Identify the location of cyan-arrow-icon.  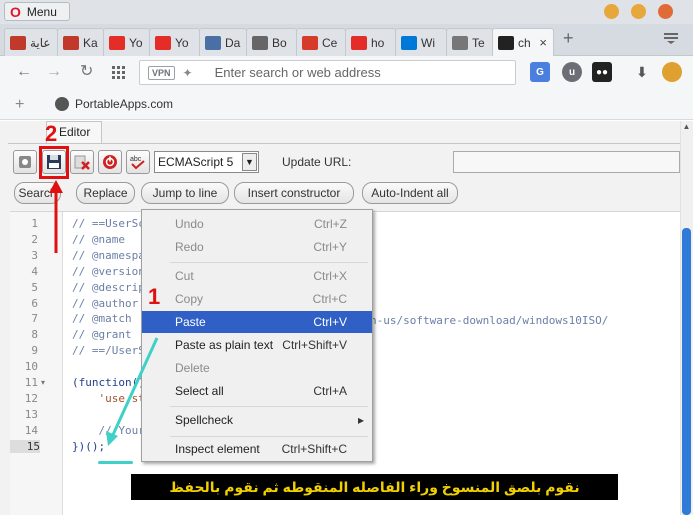
(132, 391).